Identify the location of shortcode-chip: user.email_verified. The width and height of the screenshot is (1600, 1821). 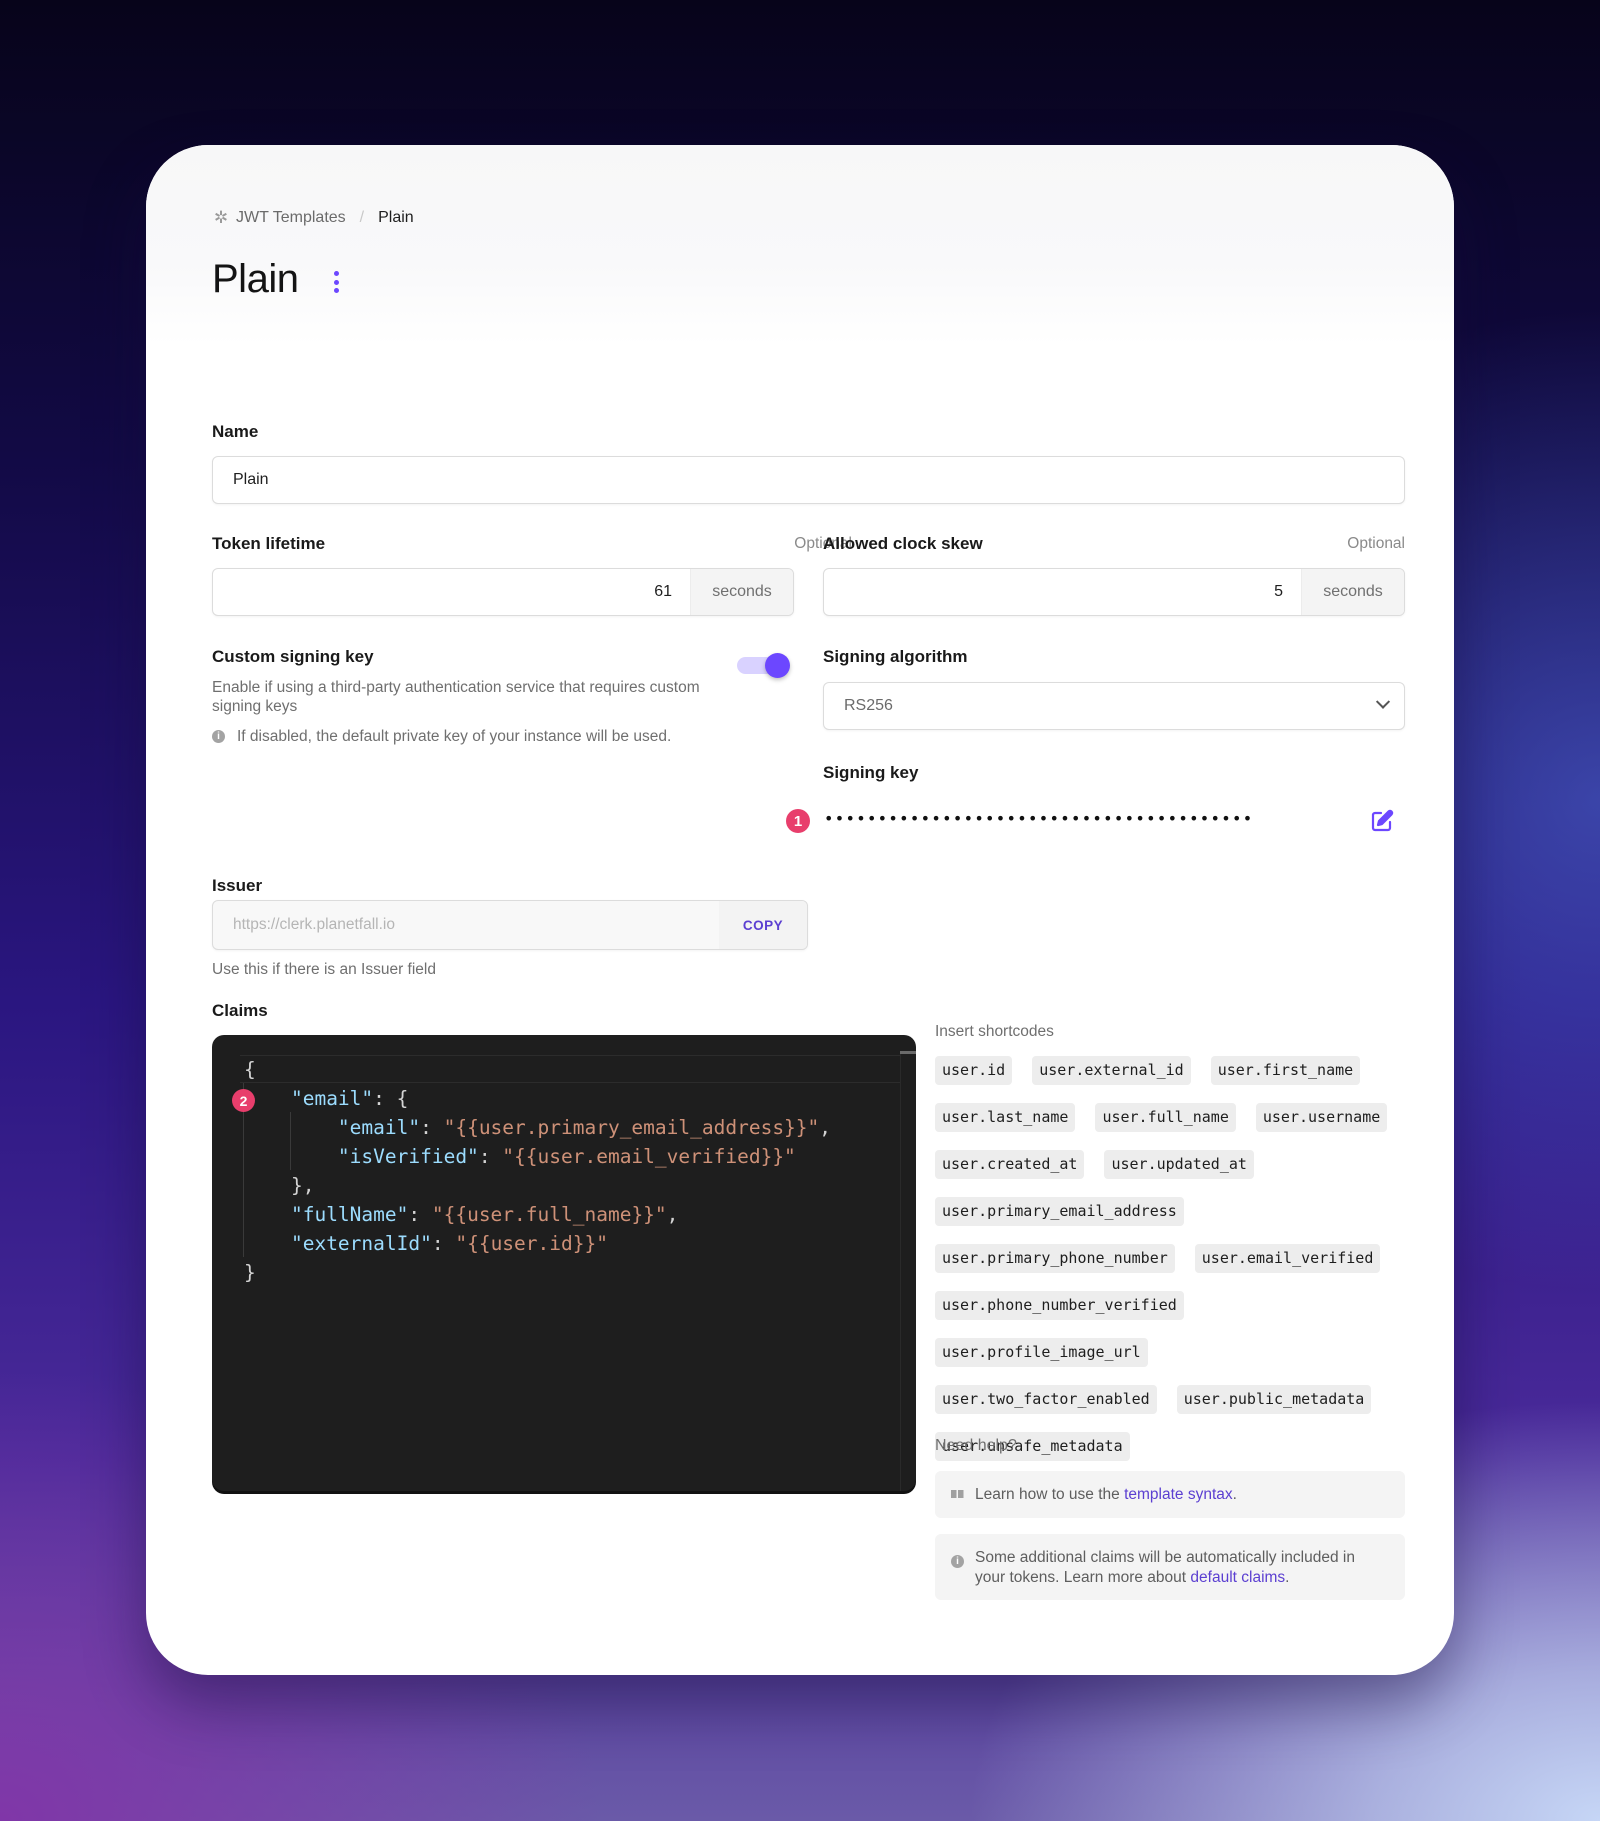
(1287, 1258).